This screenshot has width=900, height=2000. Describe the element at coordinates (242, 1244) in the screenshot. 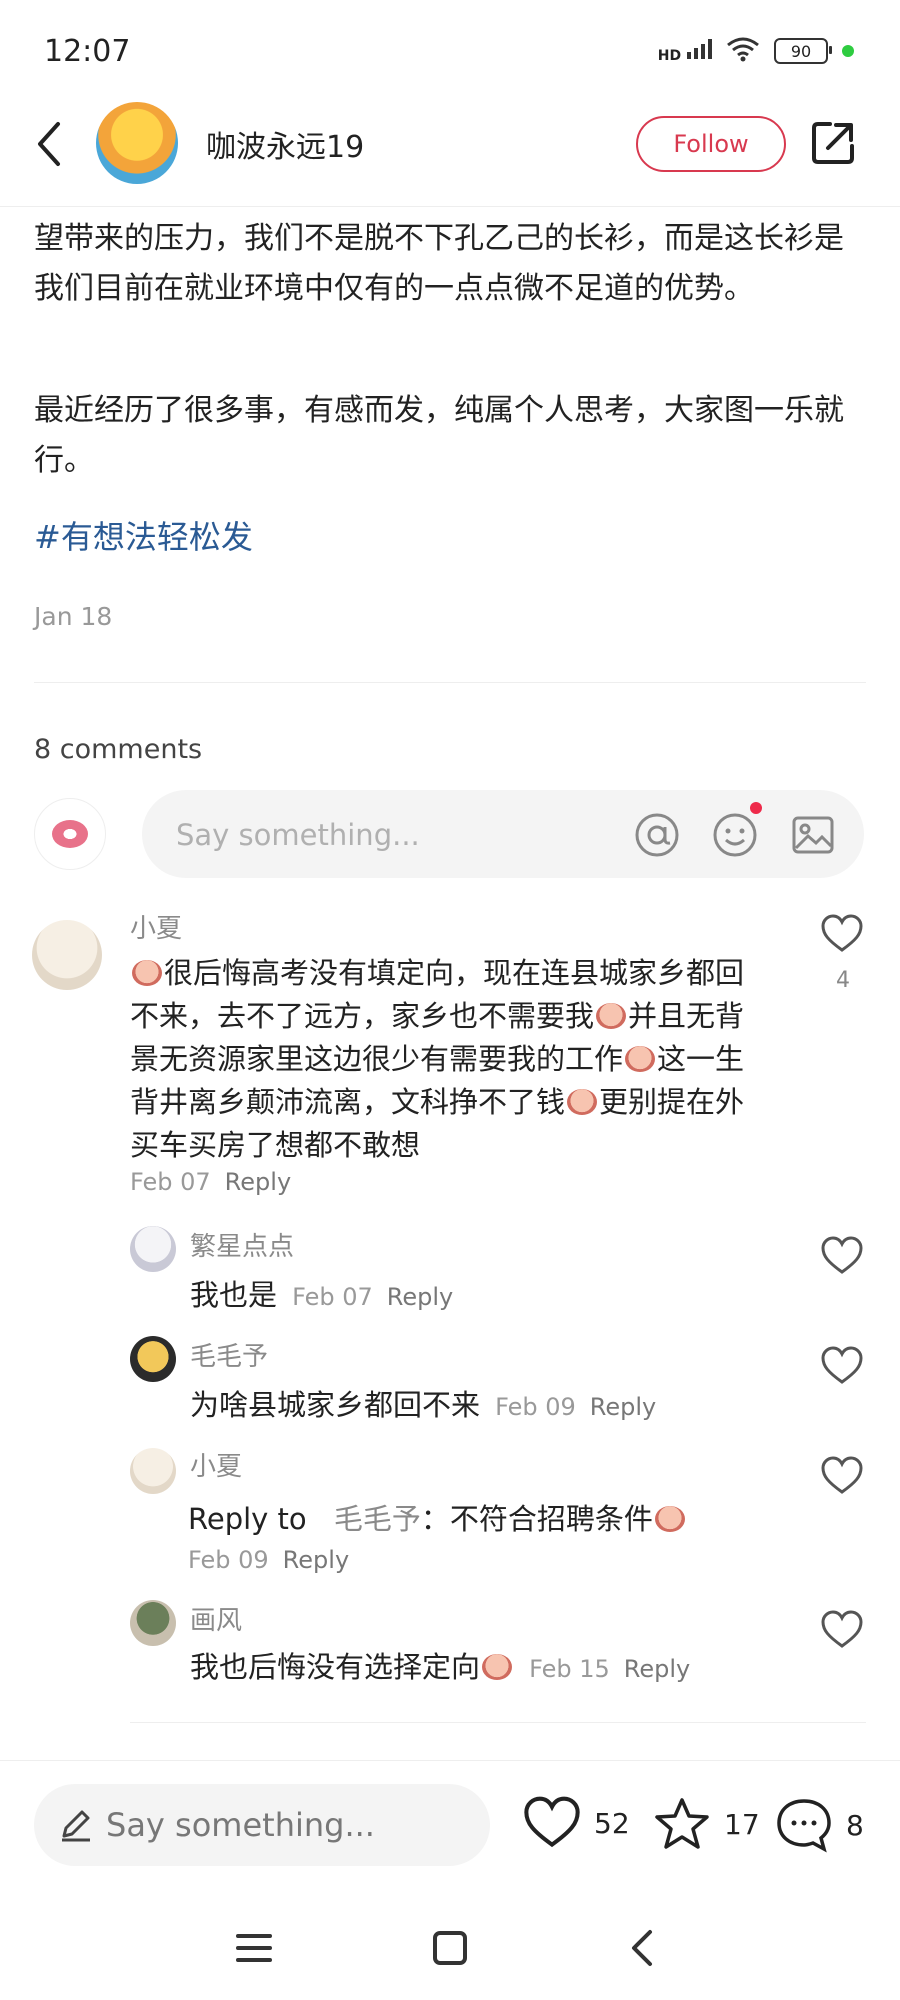

I see `reply-user-name: 繁星点点` at that location.